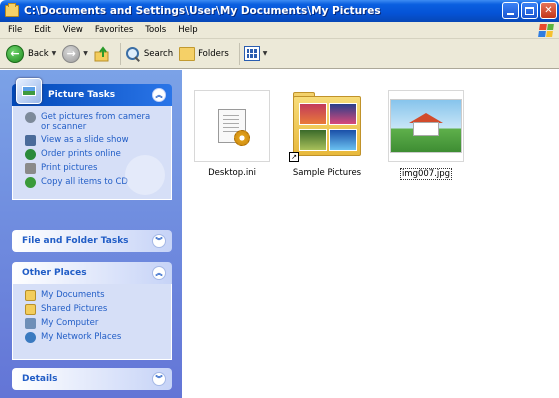  I want to click on shortcut-arrow-icon: ↗, so click(294, 157).